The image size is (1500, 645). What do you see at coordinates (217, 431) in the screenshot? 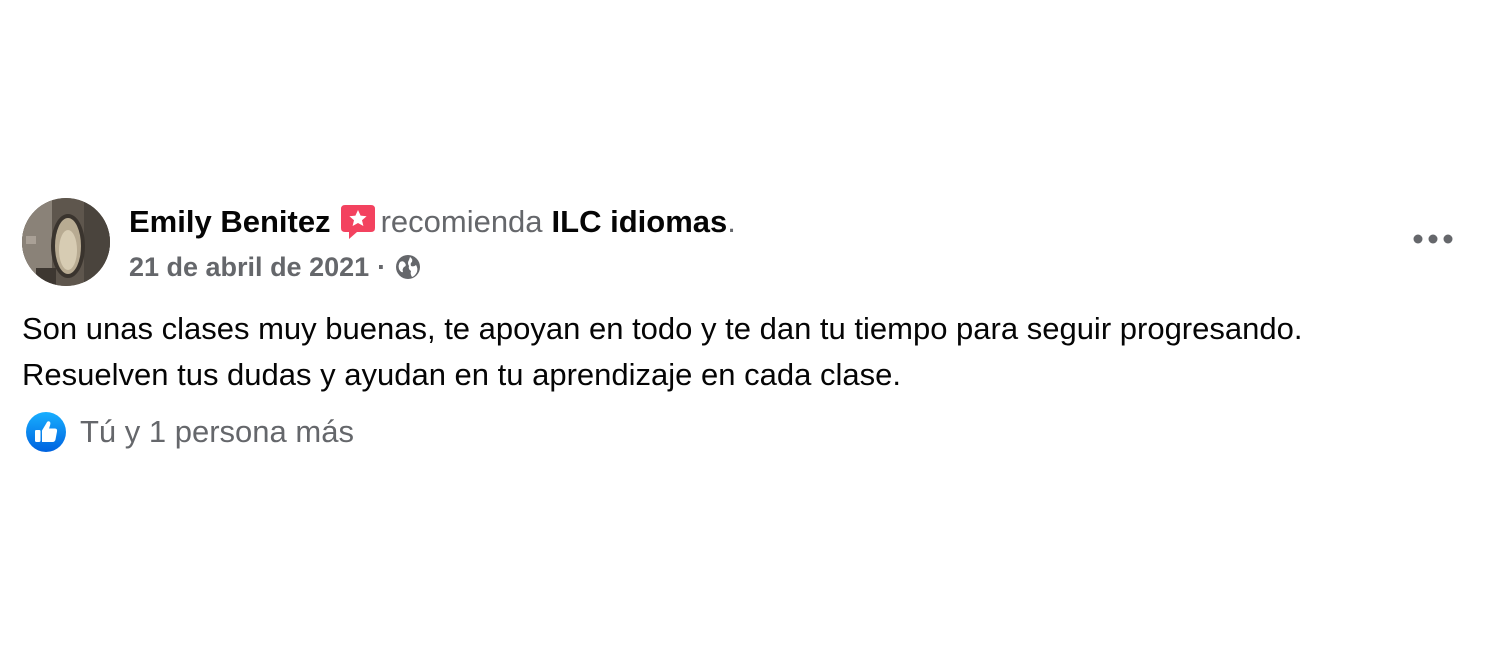
I see `reaction-count-text: Tú y 1 persona más` at bounding box center [217, 431].